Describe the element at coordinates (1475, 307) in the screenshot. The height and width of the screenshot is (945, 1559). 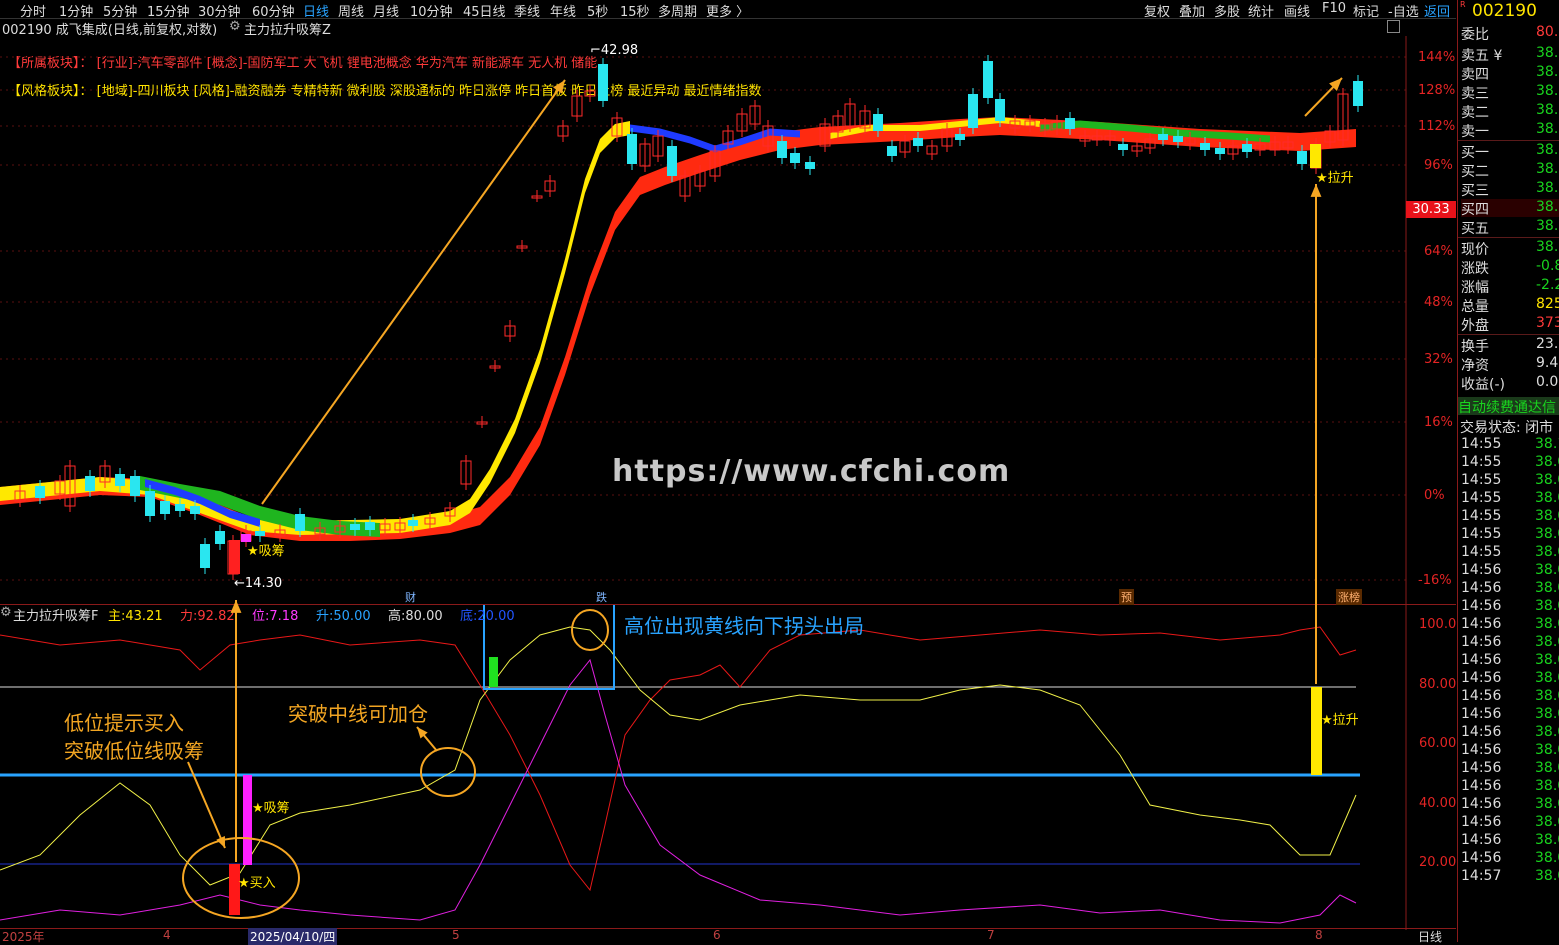
I see `quote-label: 总量` at that location.